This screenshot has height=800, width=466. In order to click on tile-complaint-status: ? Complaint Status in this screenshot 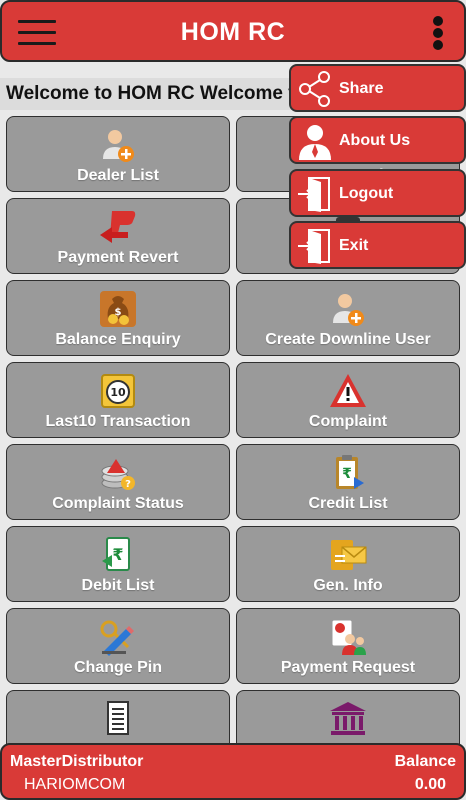, I will do `click(118, 482)`.